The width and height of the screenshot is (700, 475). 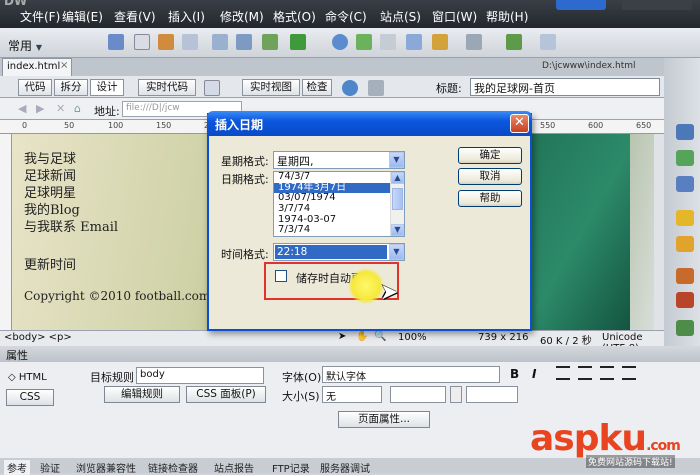 What do you see at coordinates (414, 42) in the screenshot?
I see `comment-icon` at bounding box center [414, 42].